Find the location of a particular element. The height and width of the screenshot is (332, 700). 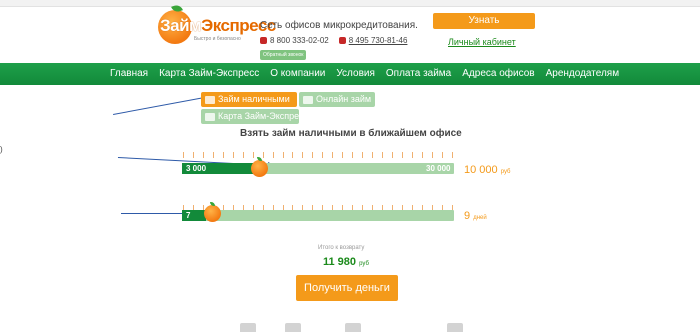

total-value-unit: руб is located at coordinates (364, 264).